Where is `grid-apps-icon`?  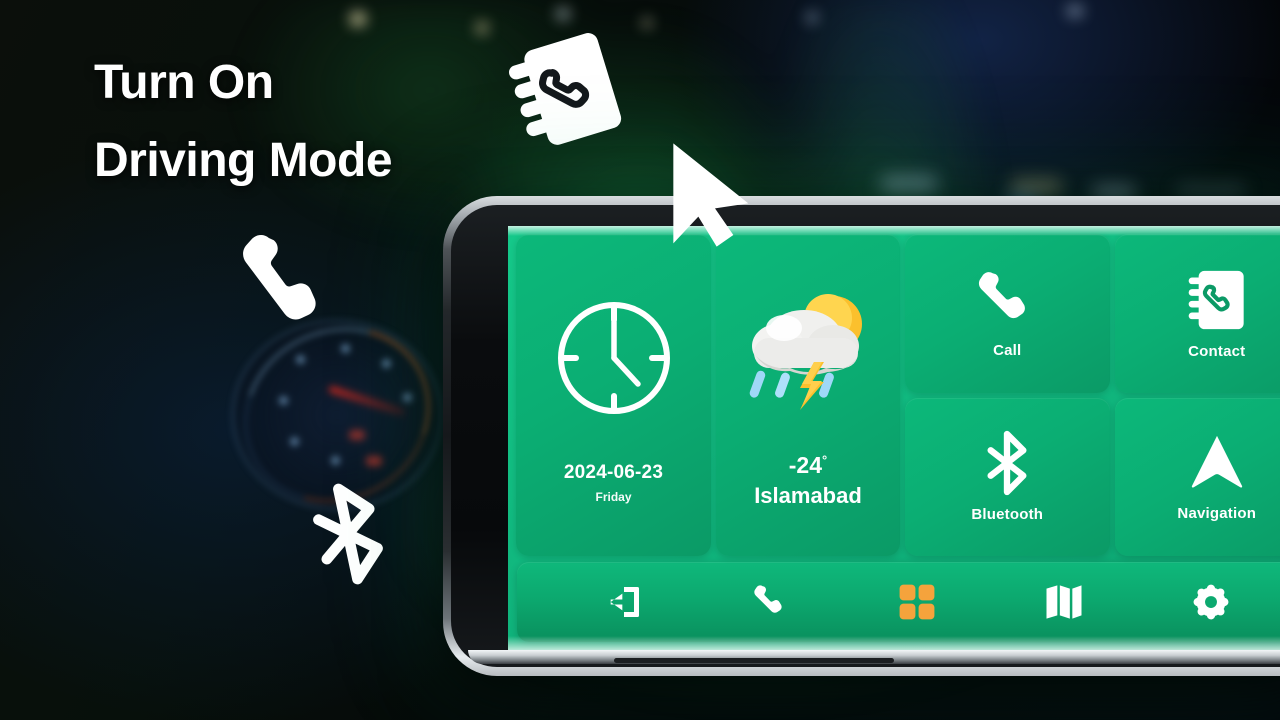 grid-apps-icon is located at coordinates (917, 602).